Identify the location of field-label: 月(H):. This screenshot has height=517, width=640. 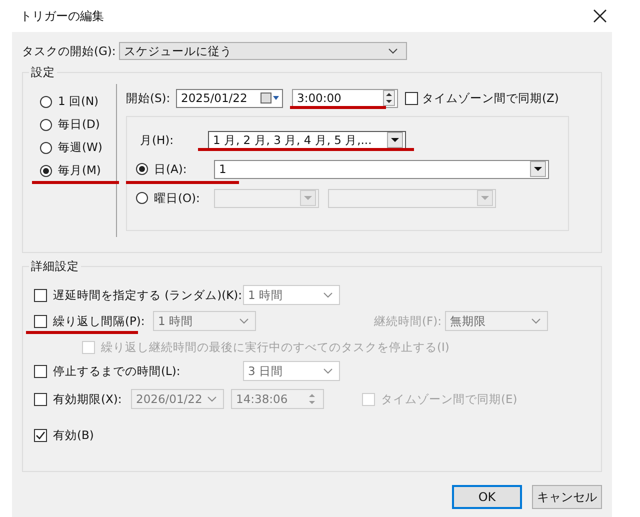
(157, 140).